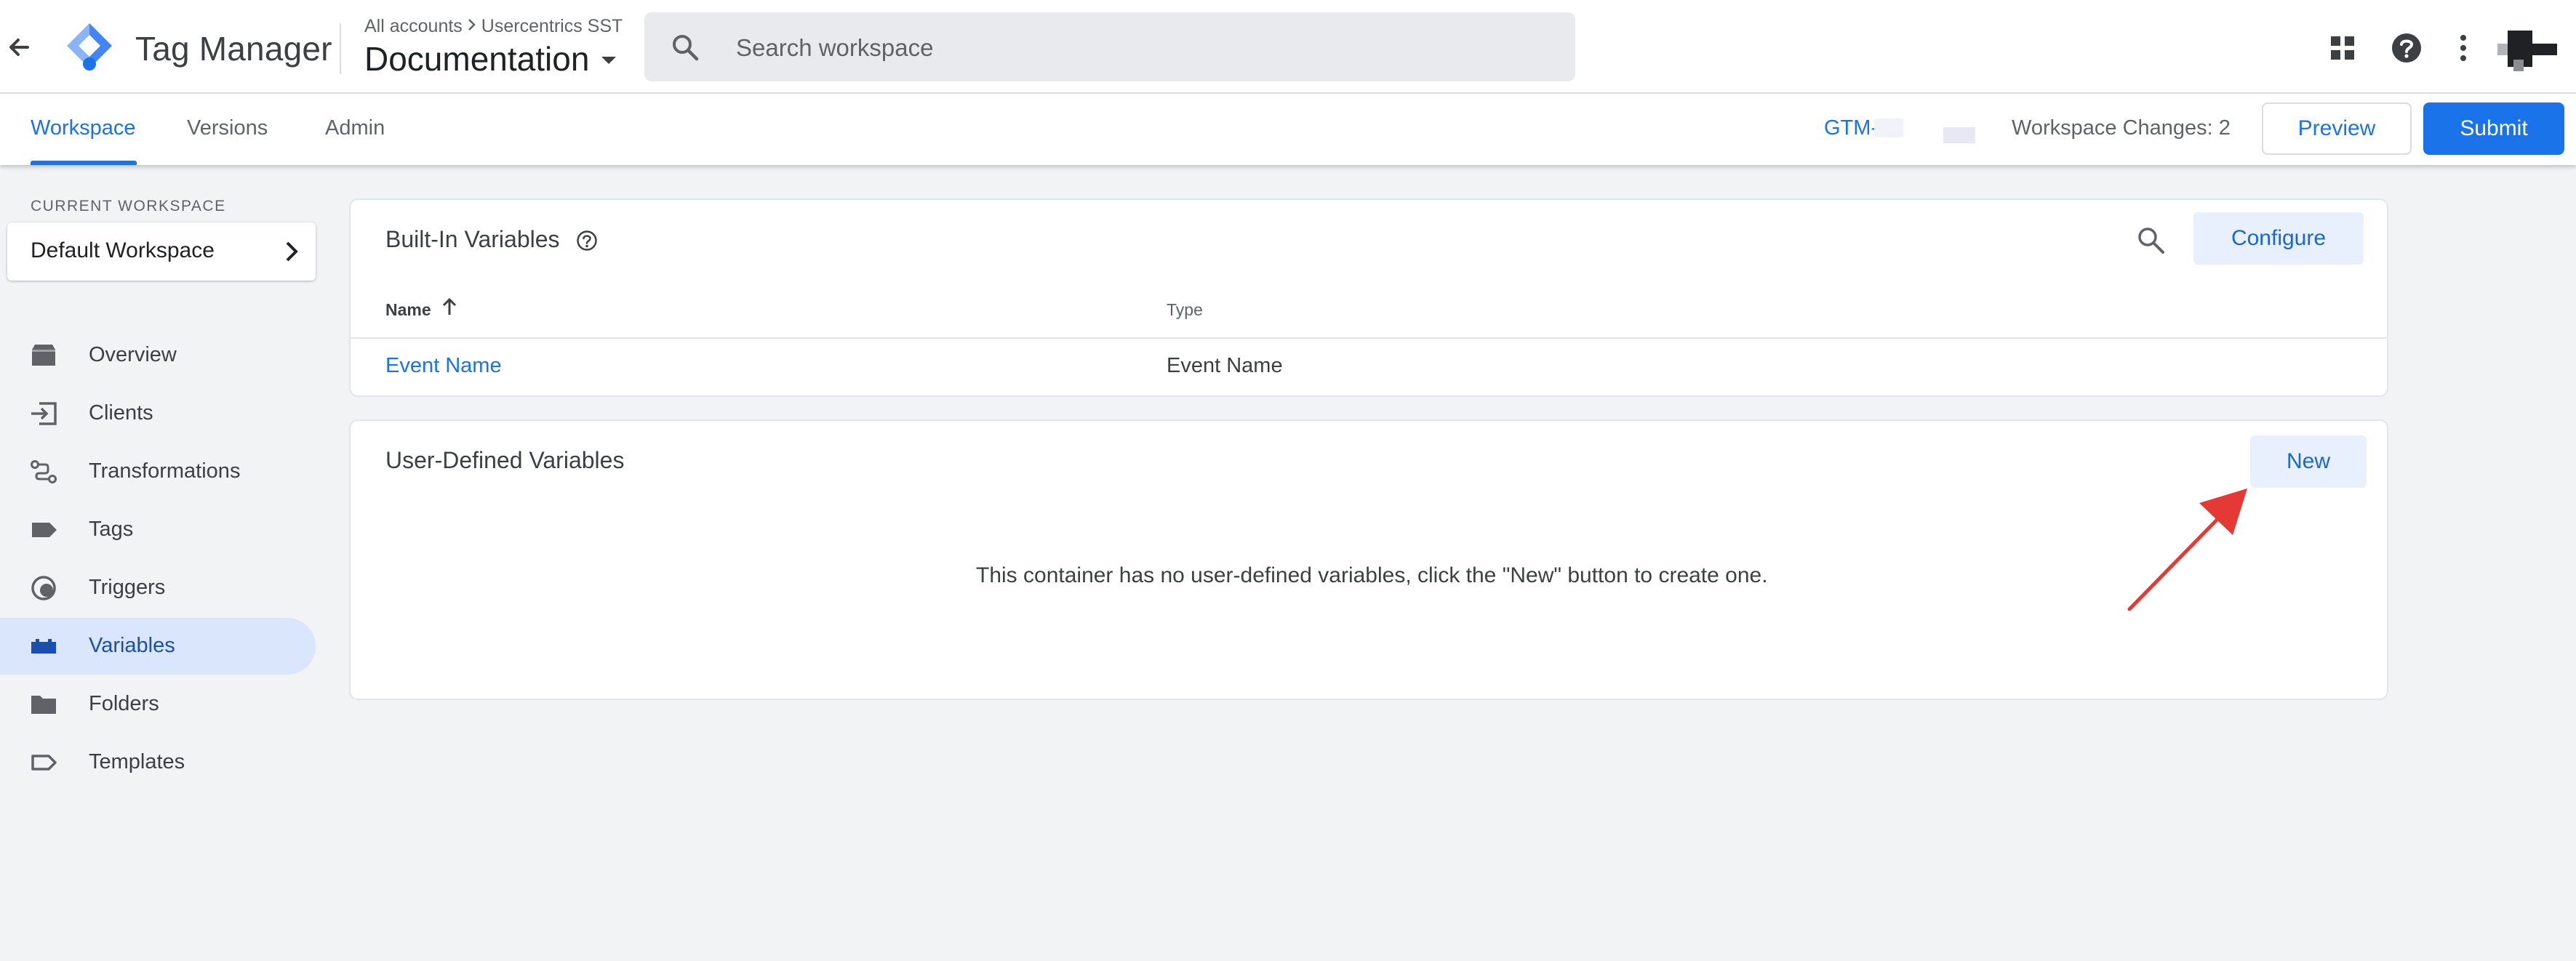 This screenshot has height=961, width=2576. What do you see at coordinates (2337, 128) in the screenshot?
I see `preview-button: Preview` at bounding box center [2337, 128].